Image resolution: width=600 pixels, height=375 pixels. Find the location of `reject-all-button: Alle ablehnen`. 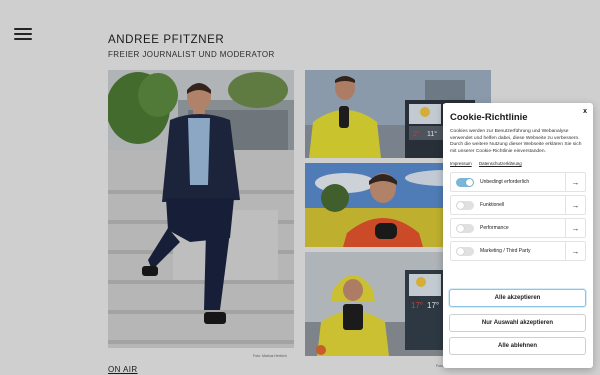

reject-all-button: Alle ablehnen is located at coordinates (517, 346).